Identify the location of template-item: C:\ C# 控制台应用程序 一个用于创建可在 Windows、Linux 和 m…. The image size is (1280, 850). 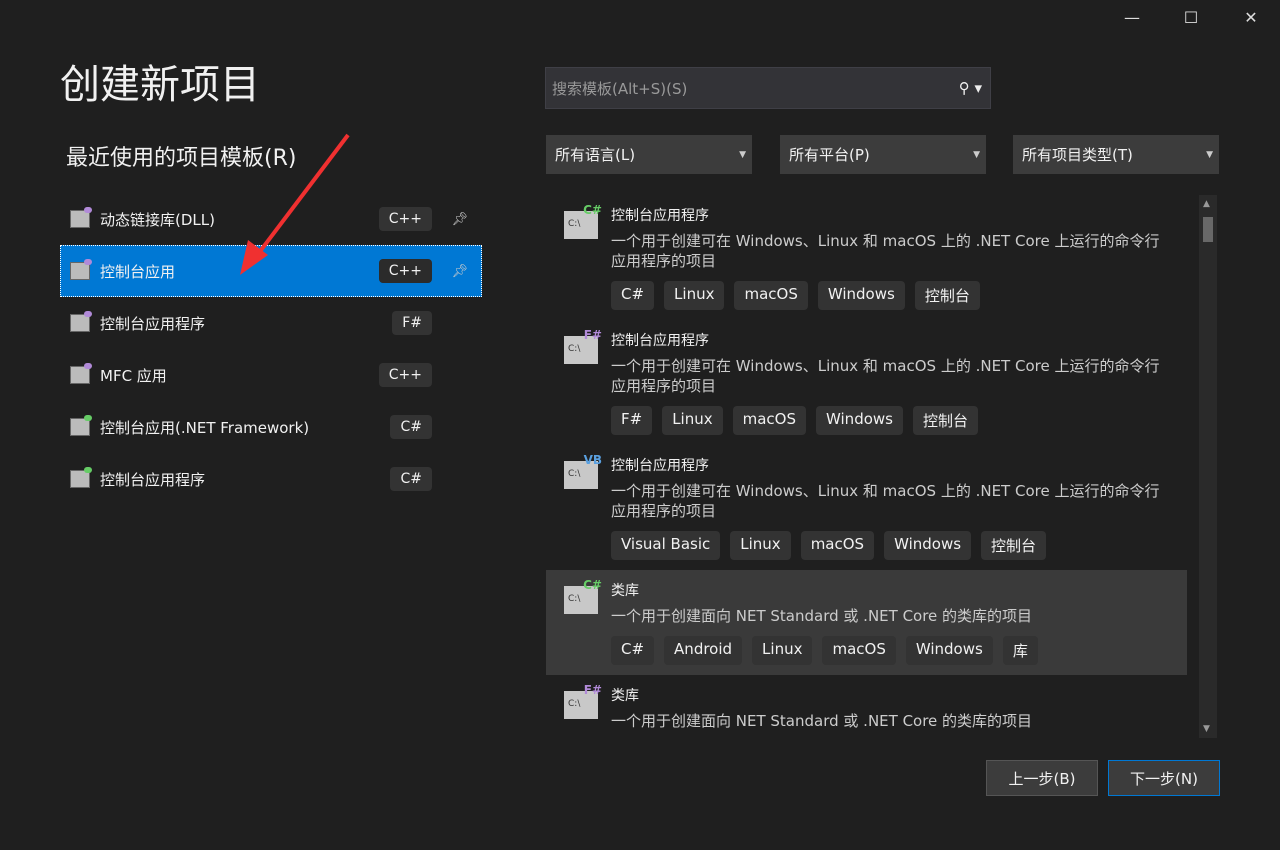
(866, 257).